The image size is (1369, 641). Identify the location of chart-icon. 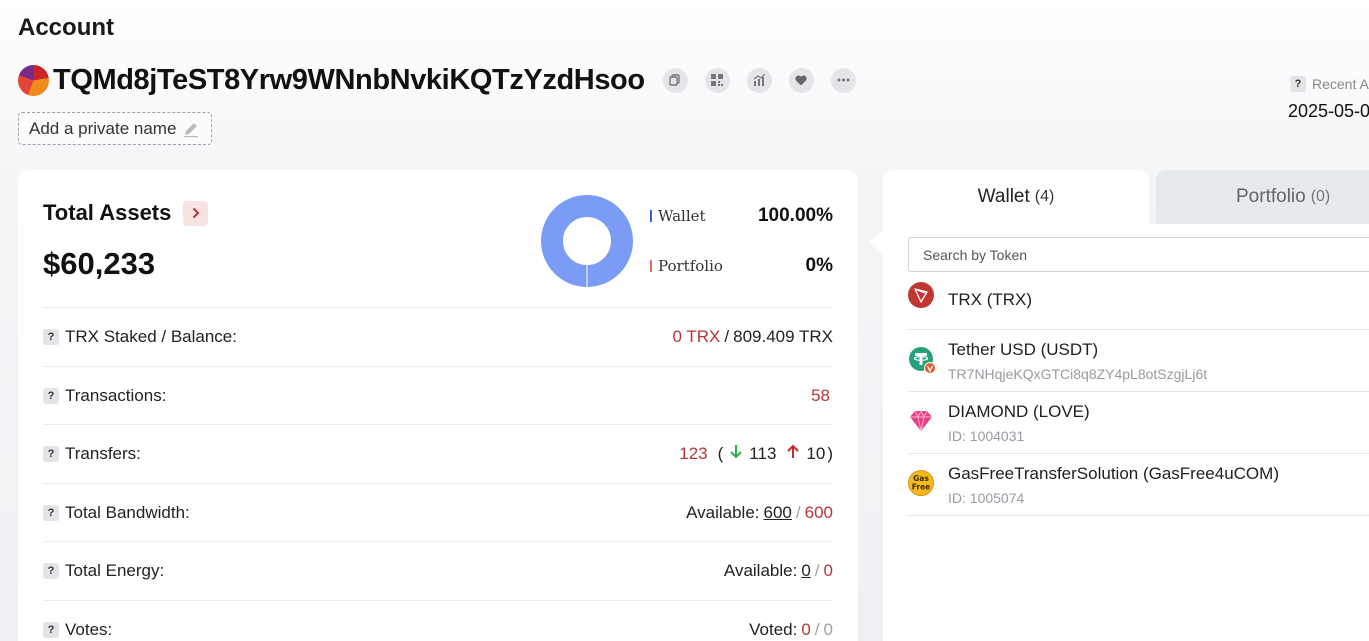
(759, 80).